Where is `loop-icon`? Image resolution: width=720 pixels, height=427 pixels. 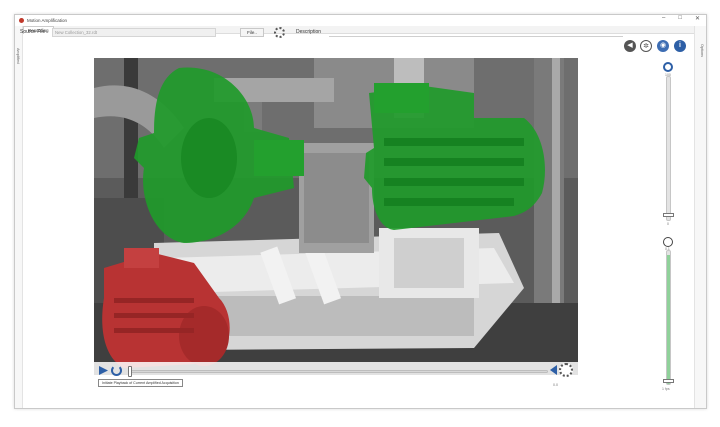
loop-icon is located at coordinates (116, 370).